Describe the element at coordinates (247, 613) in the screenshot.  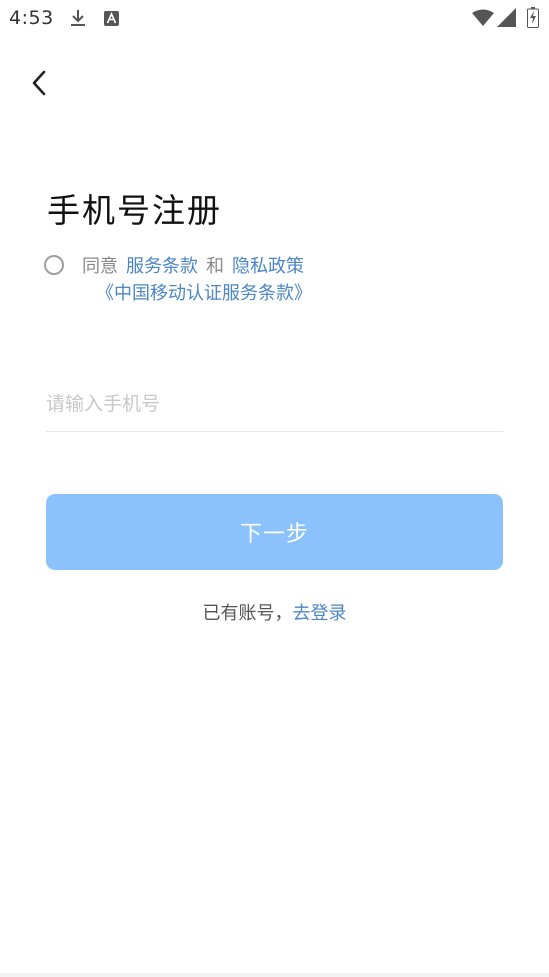
I see `login-prompt-text: 已有账号，` at that location.